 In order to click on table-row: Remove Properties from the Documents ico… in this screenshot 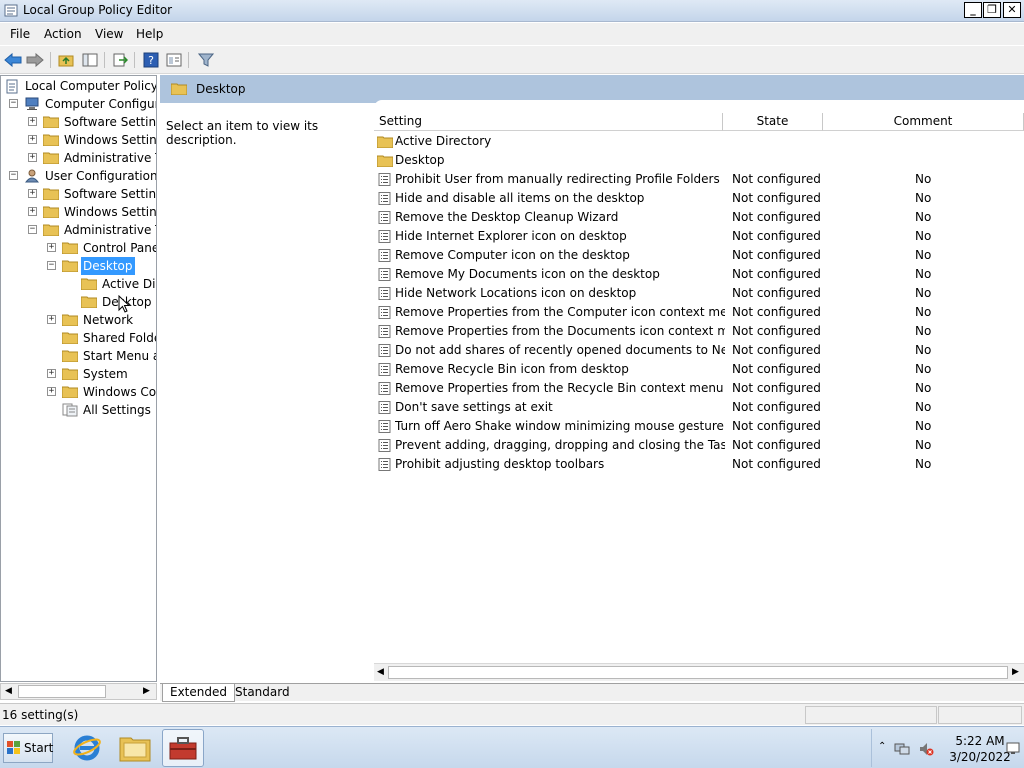, I will do `click(699, 331)`.